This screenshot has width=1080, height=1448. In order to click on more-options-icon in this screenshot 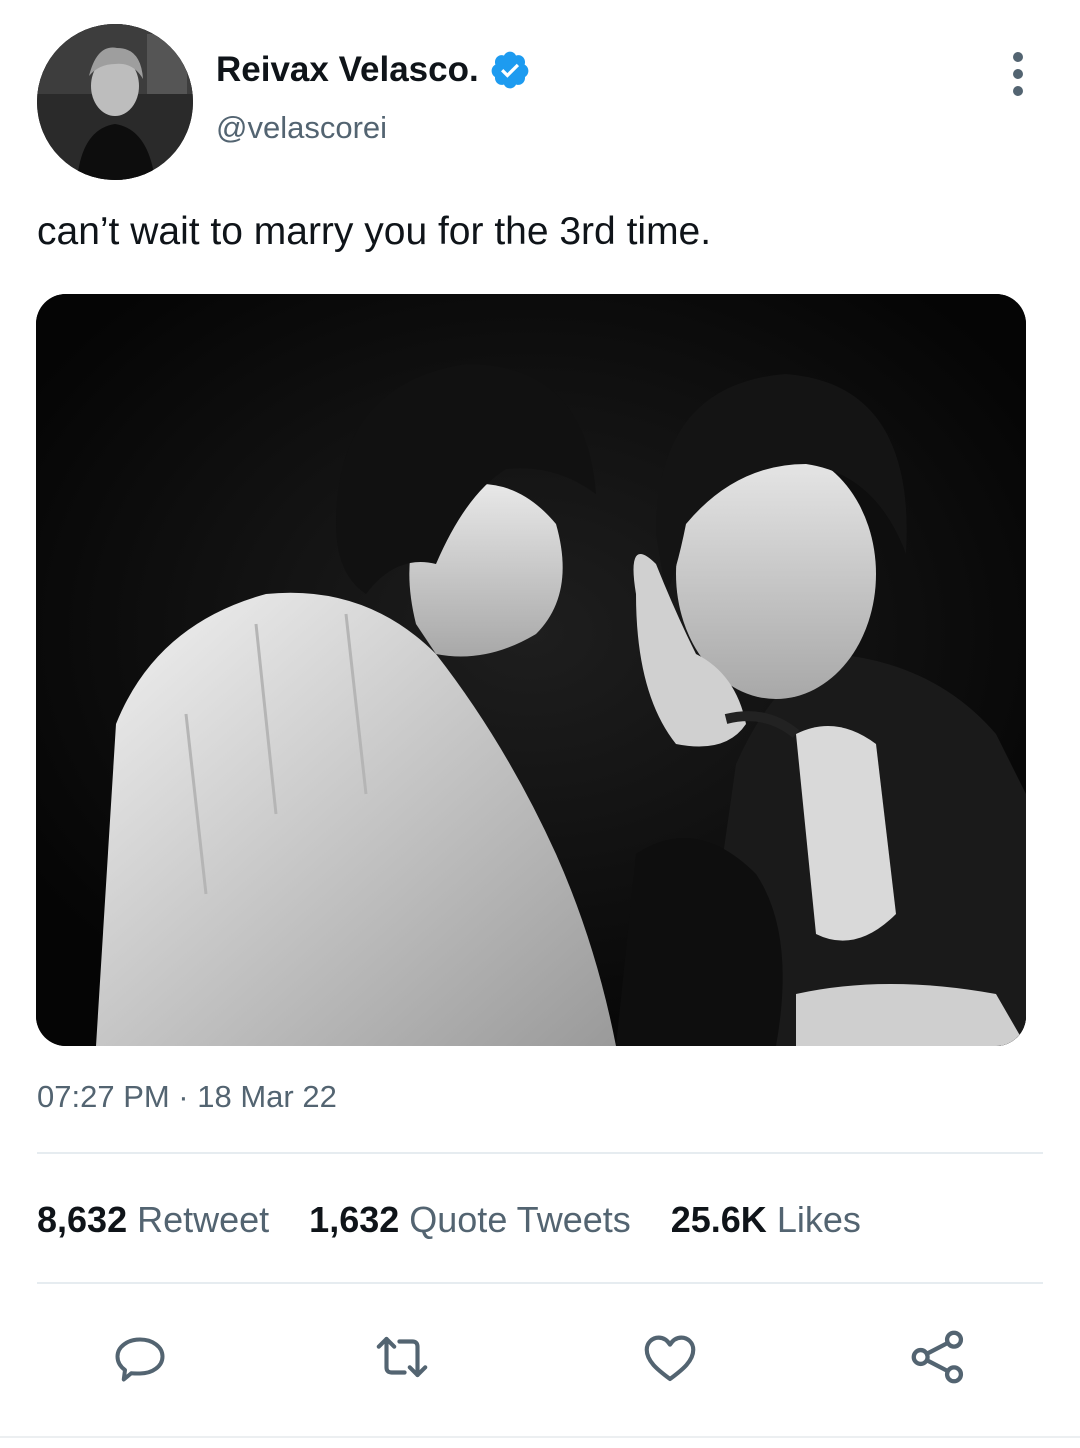, I will do `click(1018, 74)`.